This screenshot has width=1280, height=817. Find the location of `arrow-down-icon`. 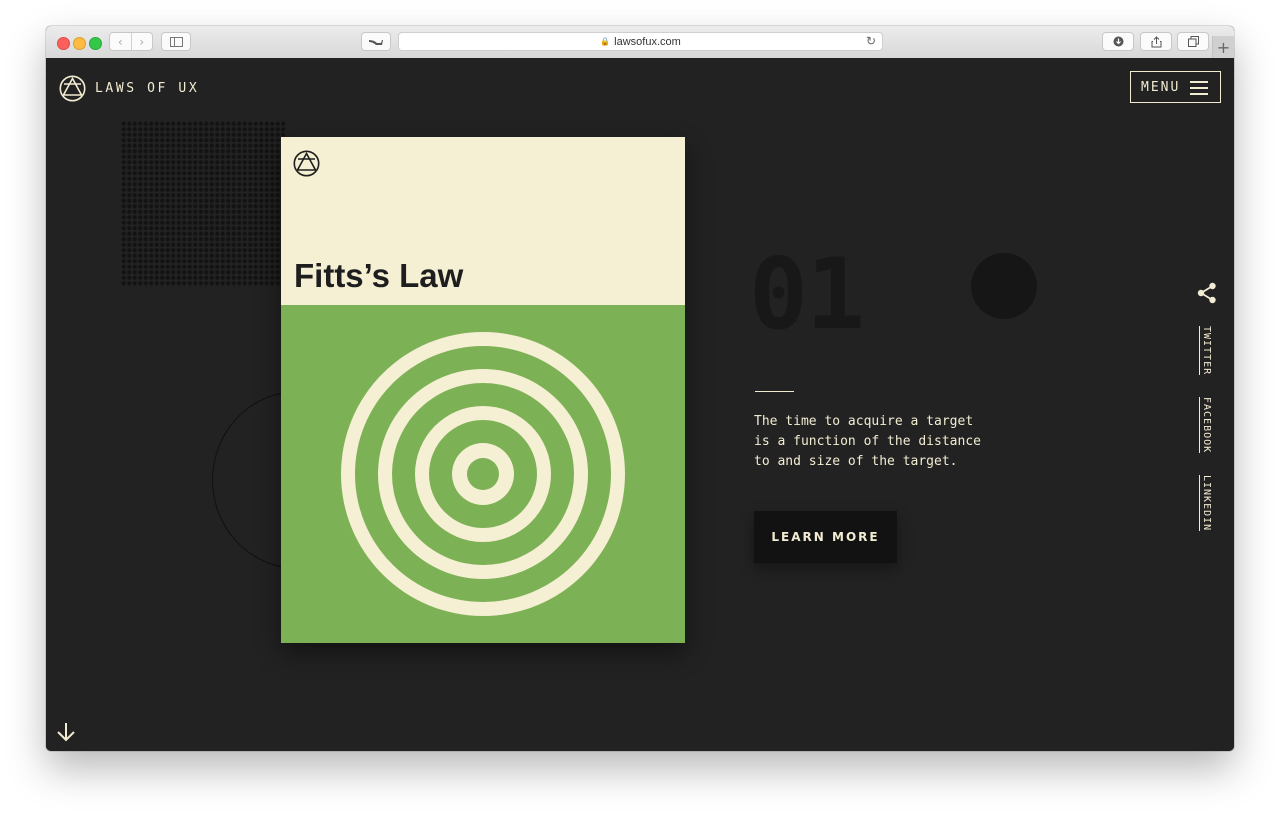

arrow-down-icon is located at coordinates (66, 732).